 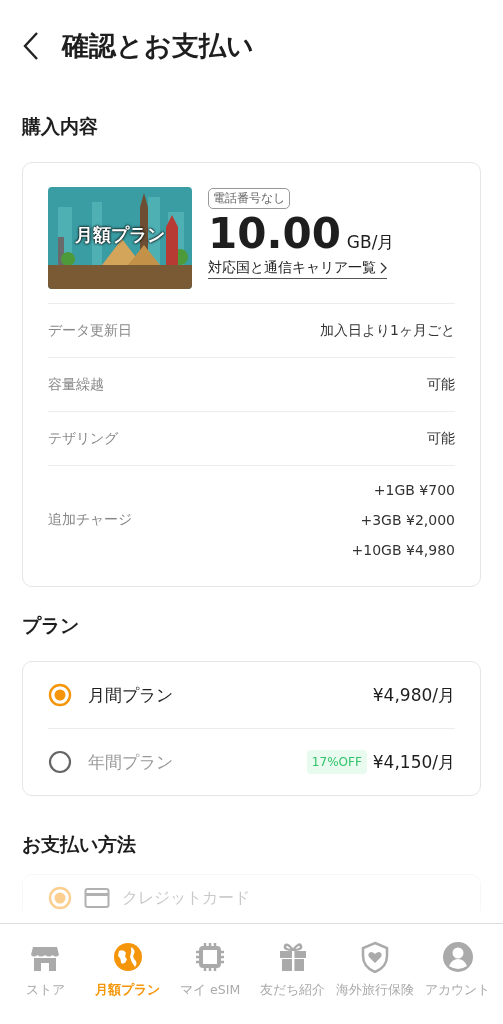 What do you see at coordinates (50, 625) in the screenshot?
I see `section-heading: プラン` at bounding box center [50, 625].